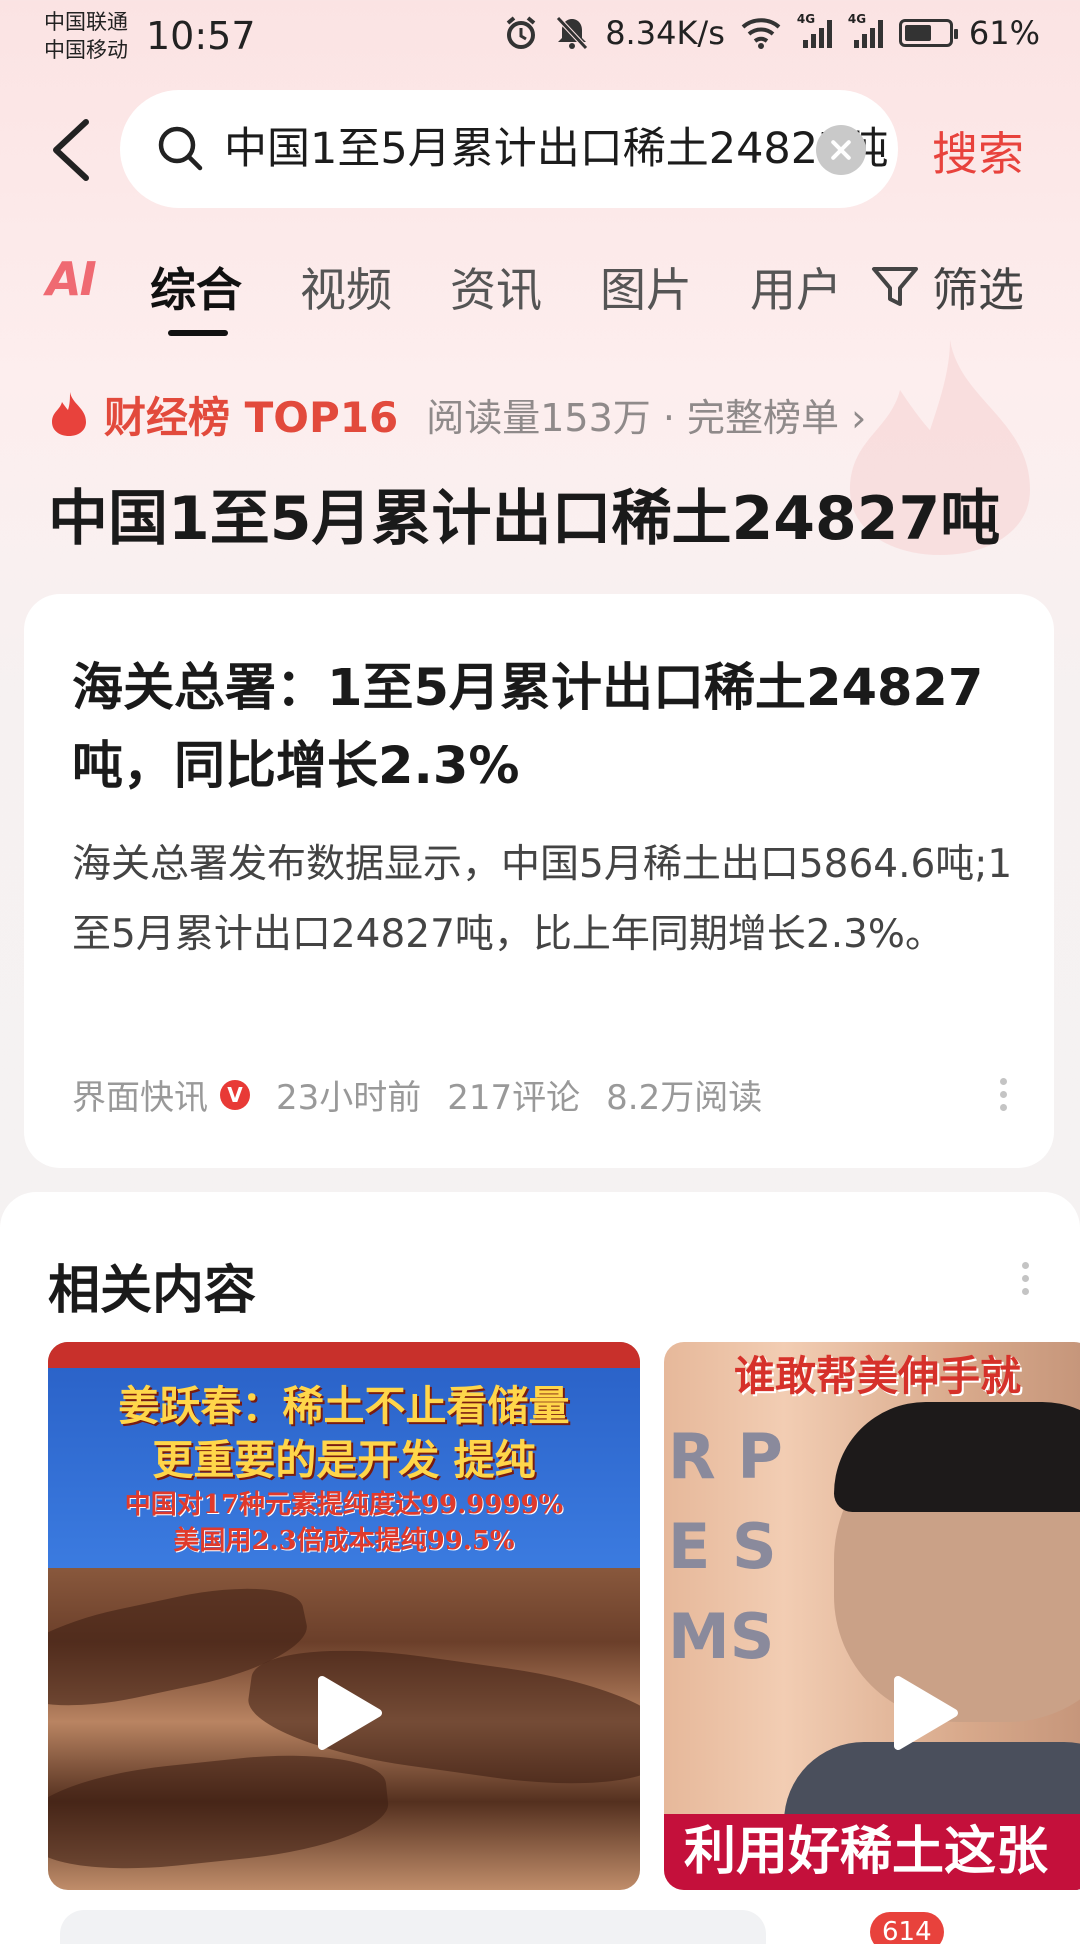  What do you see at coordinates (806, 19) in the screenshot?
I see `network-type-1: 4G` at bounding box center [806, 19].